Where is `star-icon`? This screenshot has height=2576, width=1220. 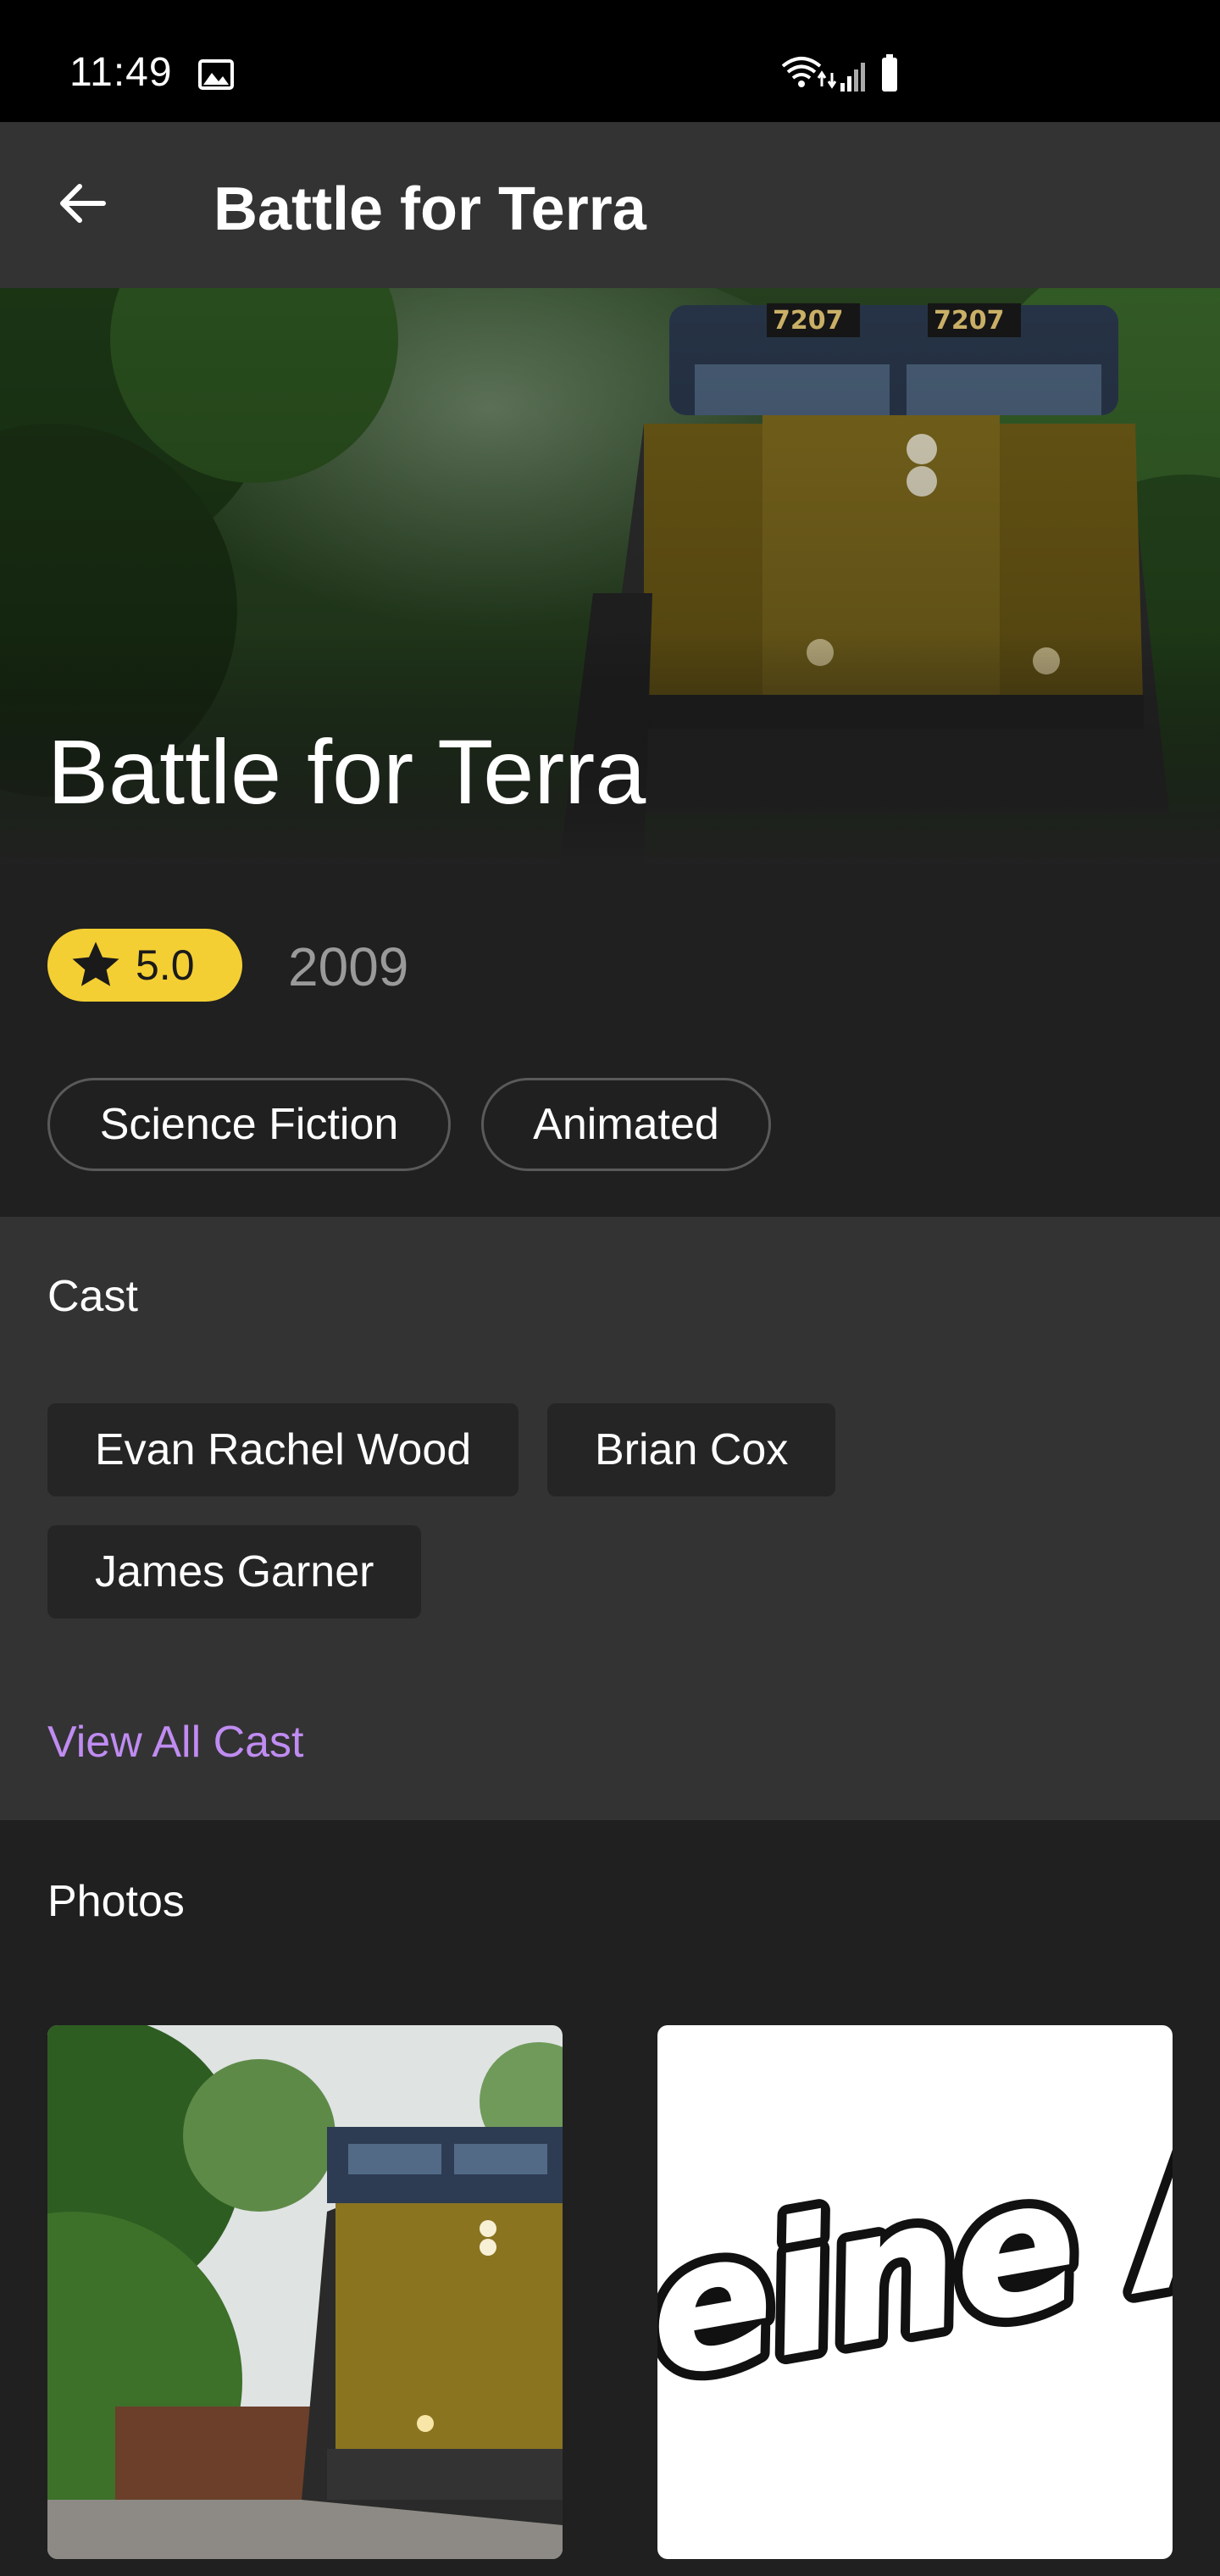
star-icon is located at coordinates (95, 963).